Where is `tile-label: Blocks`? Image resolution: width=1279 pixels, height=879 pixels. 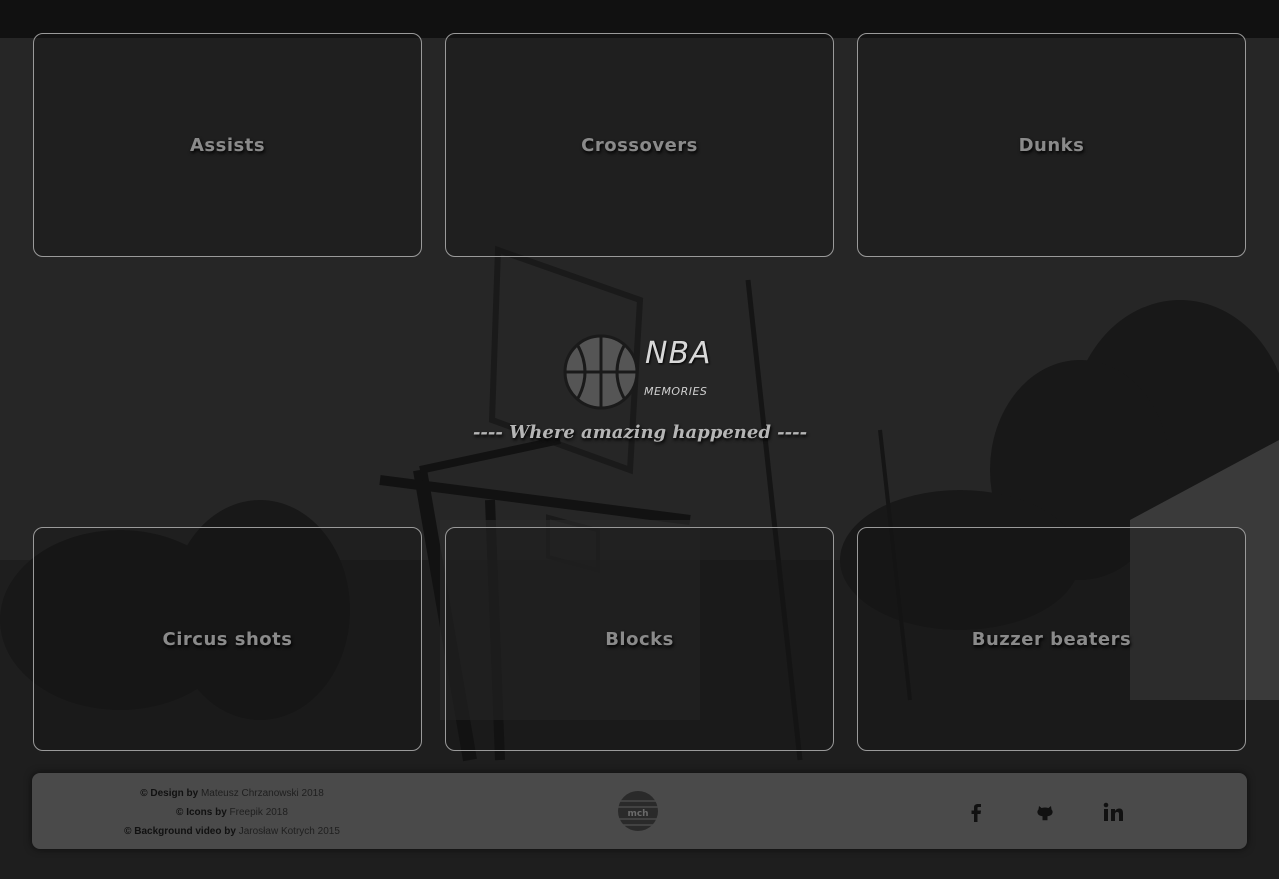
tile-label: Blocks is located at coordinates (639, 639).